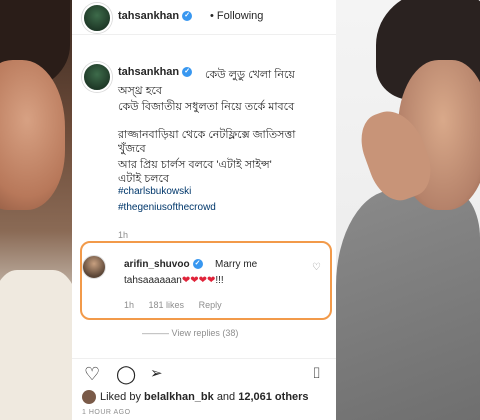  Describe the element at coordinates (32, 135) in the screenshot. I see `left-photo-face` at that location.